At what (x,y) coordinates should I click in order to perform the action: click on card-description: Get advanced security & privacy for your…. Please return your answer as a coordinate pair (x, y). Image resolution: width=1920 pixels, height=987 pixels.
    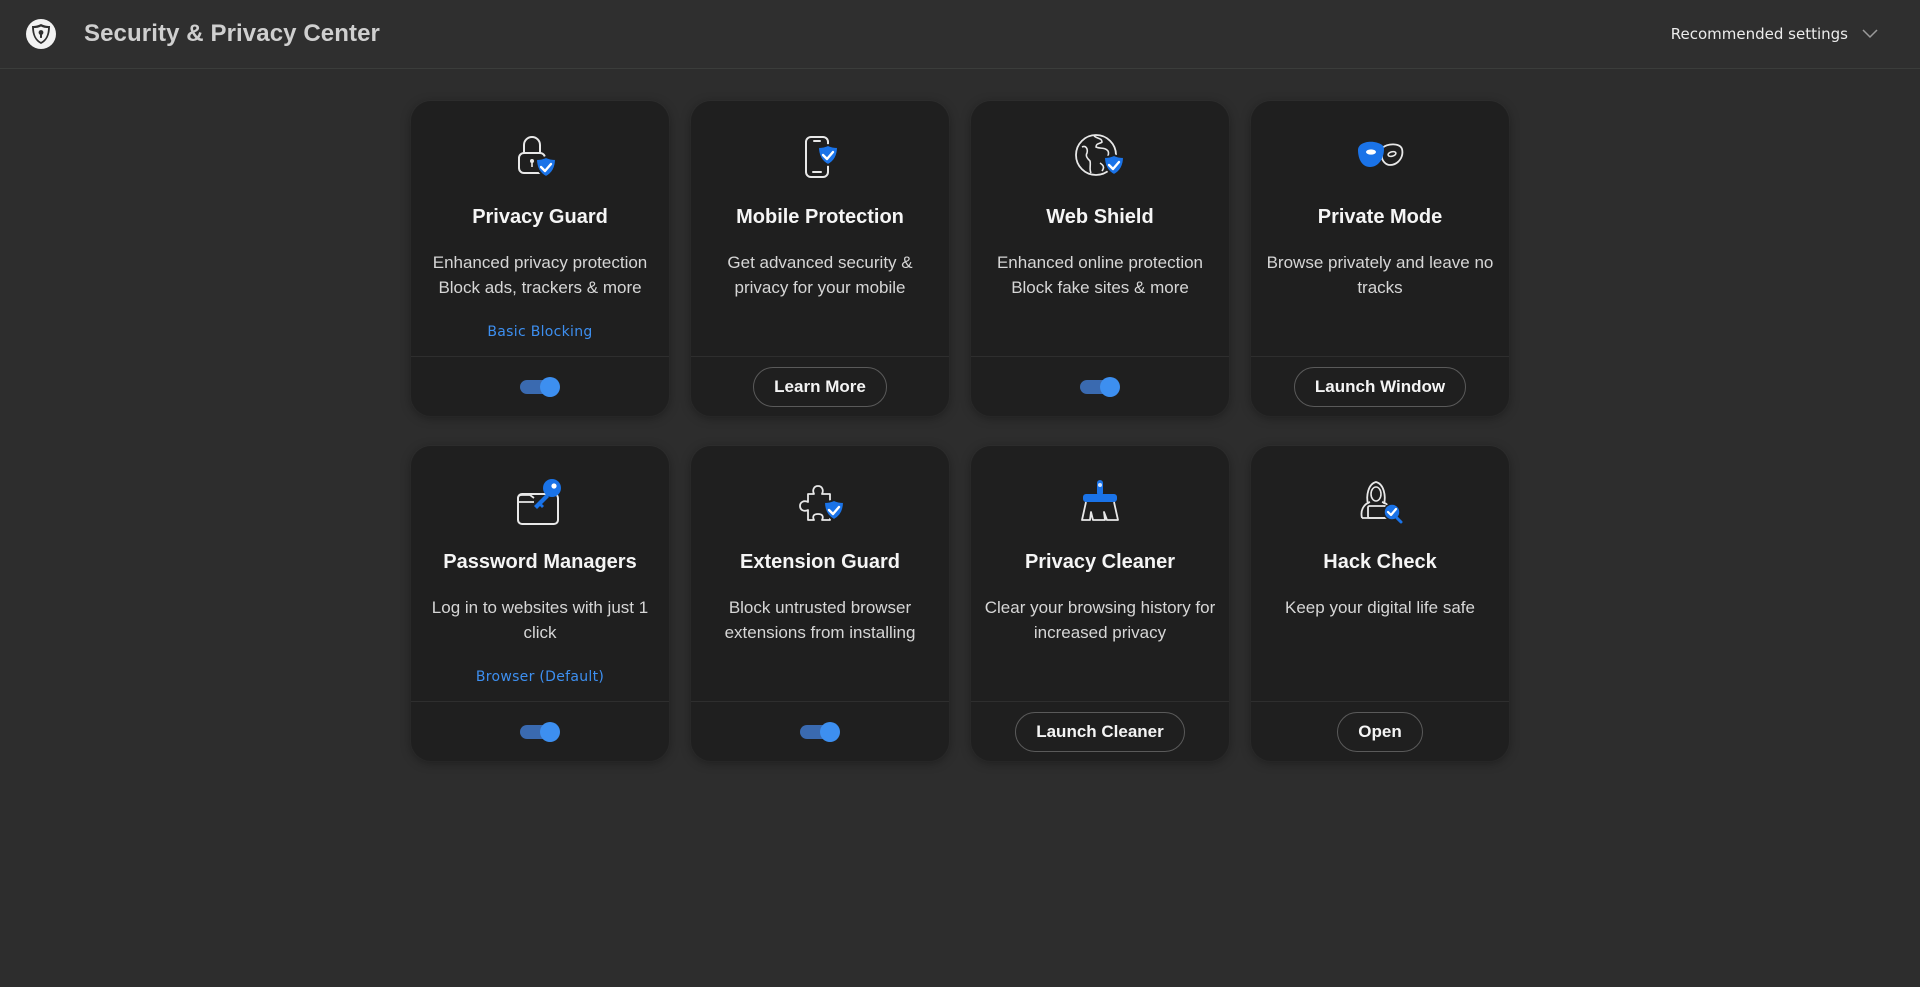
    Looking at the image, I should click on (820, 275).